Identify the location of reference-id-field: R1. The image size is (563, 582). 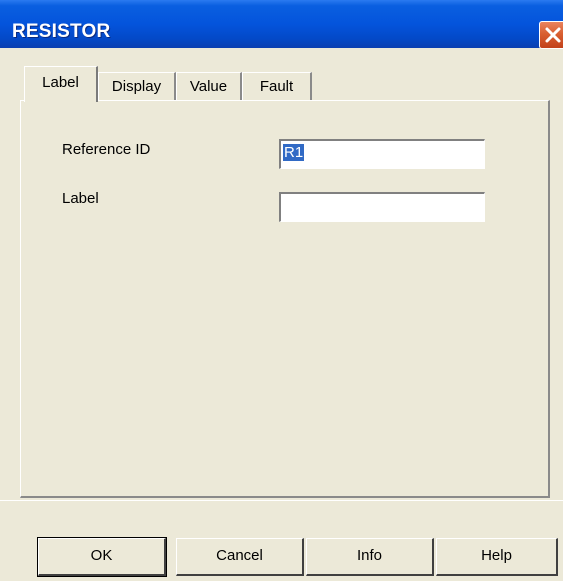
(382, 154).